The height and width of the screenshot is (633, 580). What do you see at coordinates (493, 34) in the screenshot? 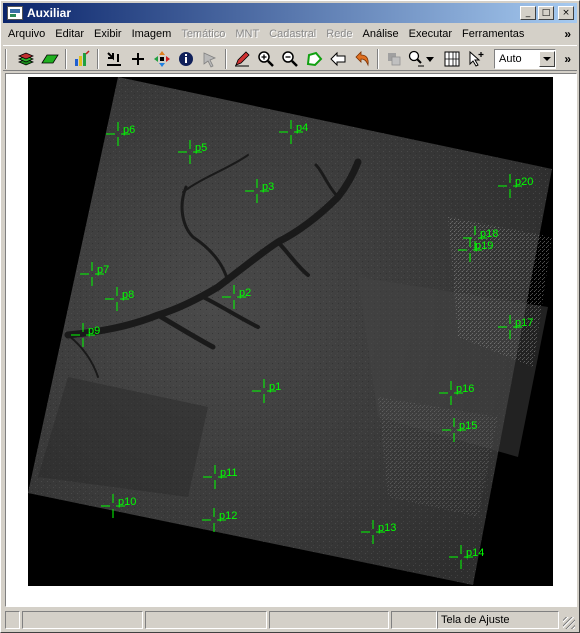
I see `menu-ferramentas: Ferramentas` at bounding box center [493, 34].